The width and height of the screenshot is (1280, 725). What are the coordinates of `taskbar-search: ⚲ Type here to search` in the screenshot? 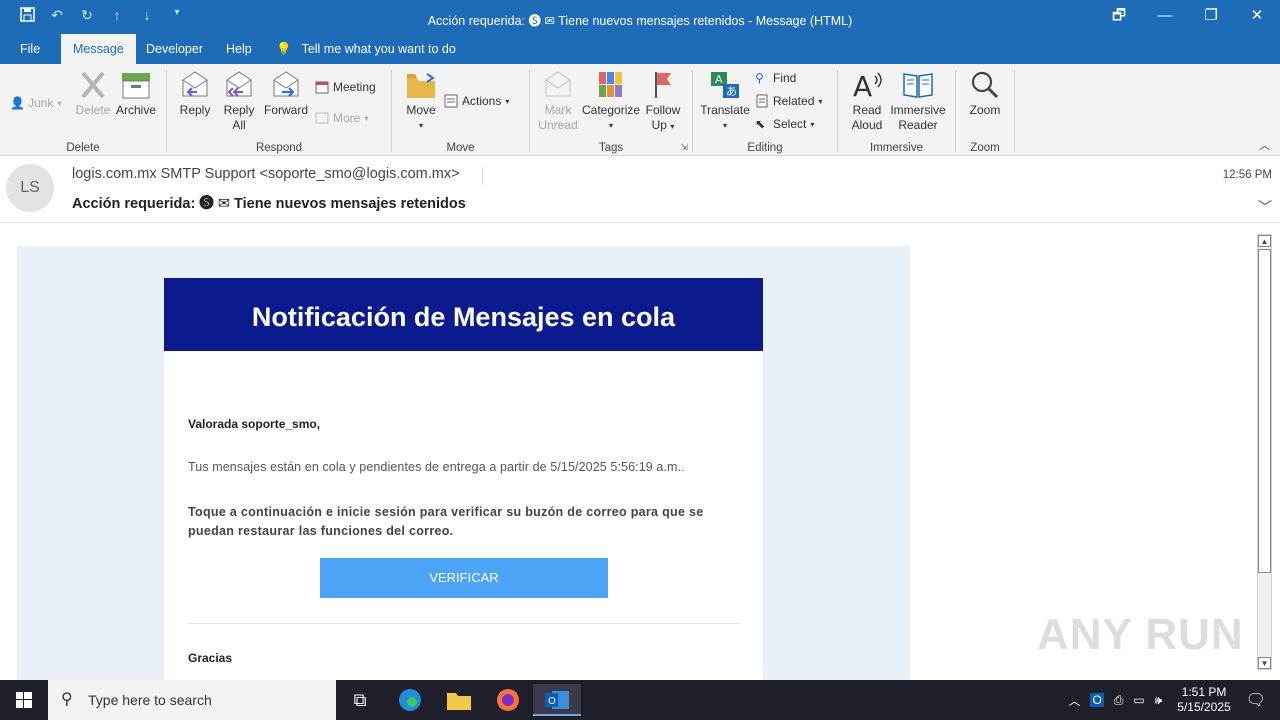 It's located at (192, 700).